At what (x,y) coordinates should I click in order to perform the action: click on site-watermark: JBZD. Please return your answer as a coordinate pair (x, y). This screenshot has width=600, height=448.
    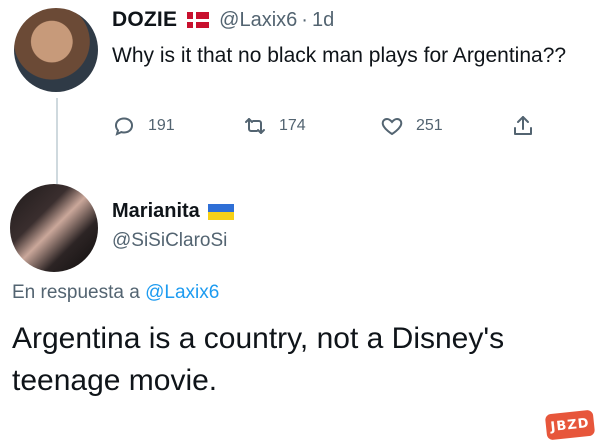
    Looking at the image, I should click on (570, 425).